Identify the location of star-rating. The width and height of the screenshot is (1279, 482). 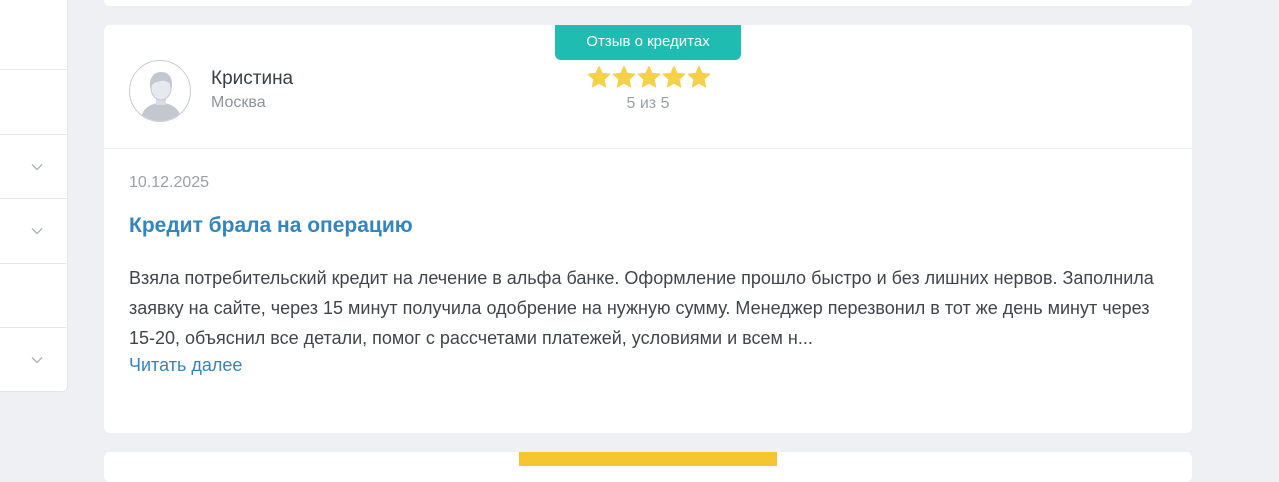
(649, 78).